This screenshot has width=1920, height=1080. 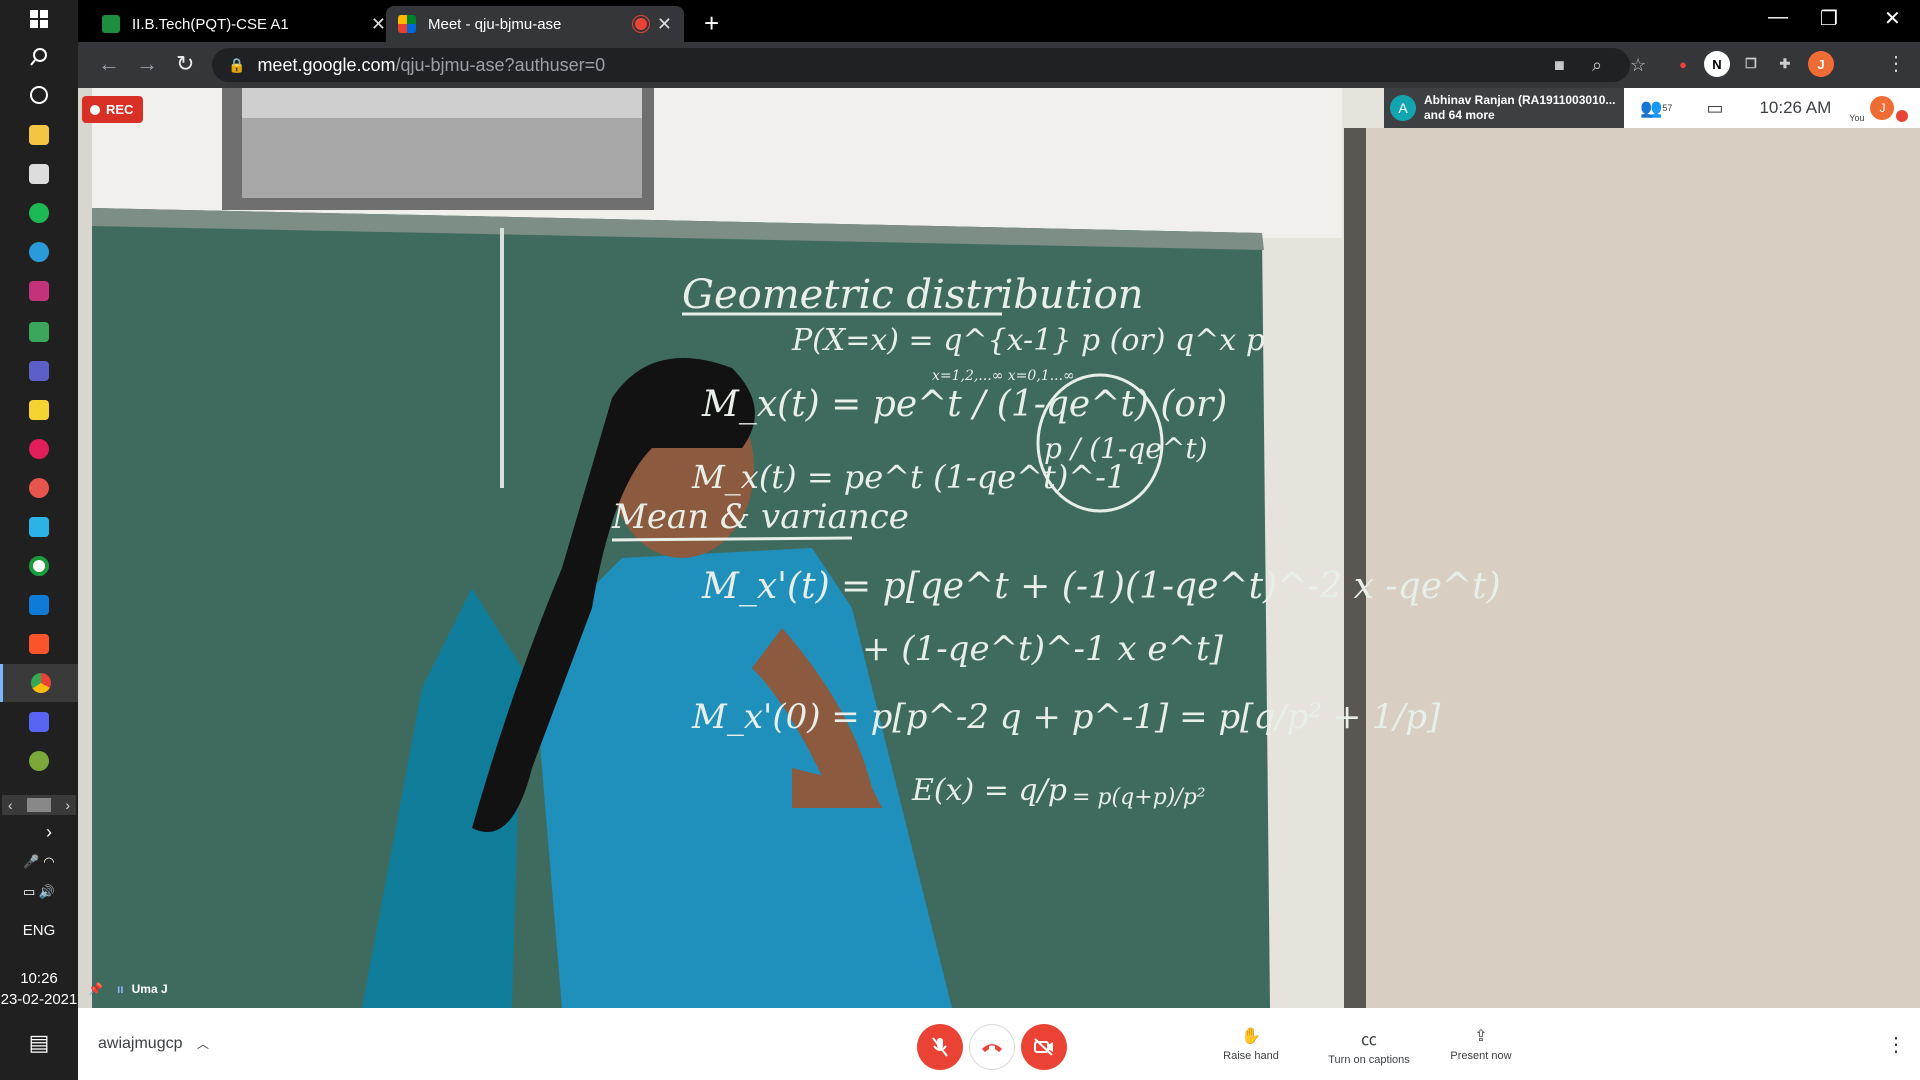 What do you see at coordinates (39, 761) in the screenshot?
I see `misc-icon` at bounding box center [39, 761].